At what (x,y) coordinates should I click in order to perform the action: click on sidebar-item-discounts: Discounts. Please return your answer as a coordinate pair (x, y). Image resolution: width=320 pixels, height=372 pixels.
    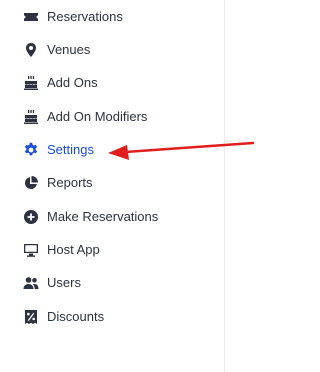
    Looking at the image, I should click on (63, 317).